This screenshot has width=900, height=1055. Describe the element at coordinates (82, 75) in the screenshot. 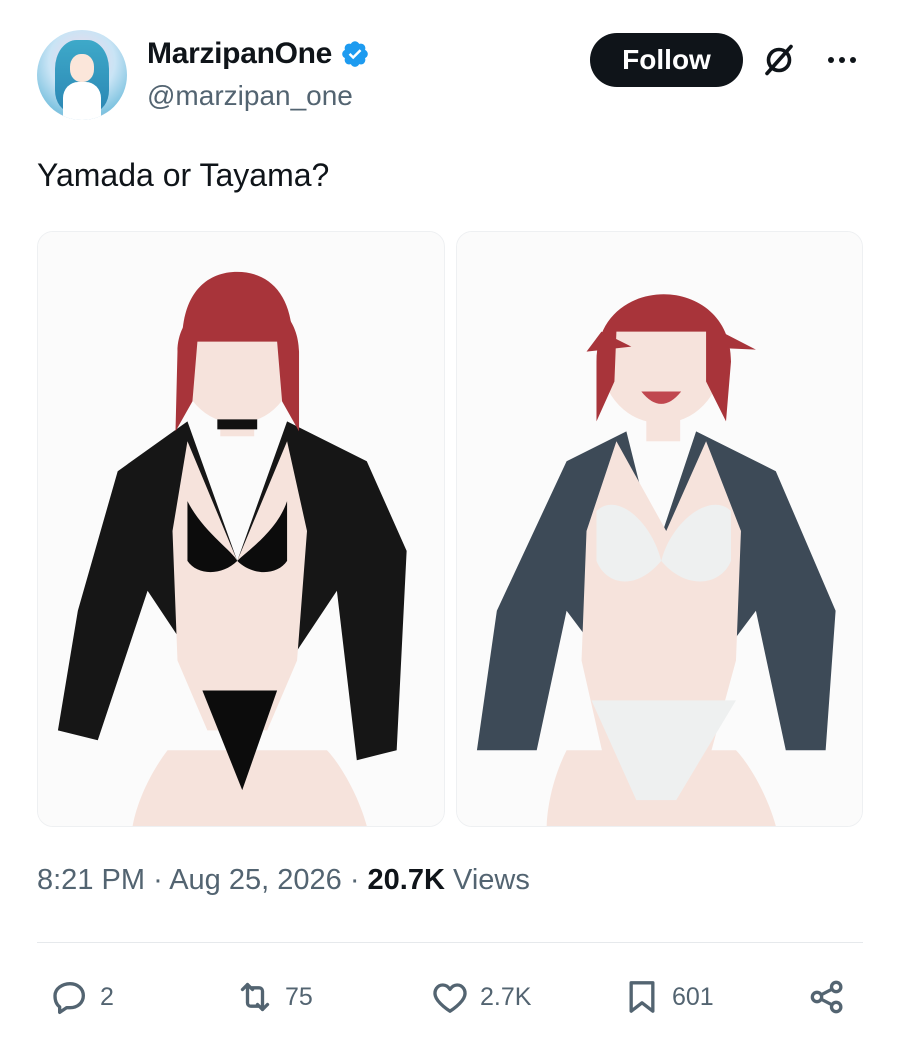

I see `avatar` at that location.